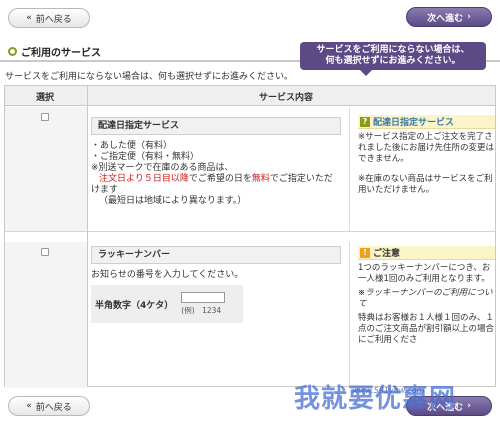  I want to click on tooltip-line-2: 何も選択せずにお進みください。, so click(393, 61).